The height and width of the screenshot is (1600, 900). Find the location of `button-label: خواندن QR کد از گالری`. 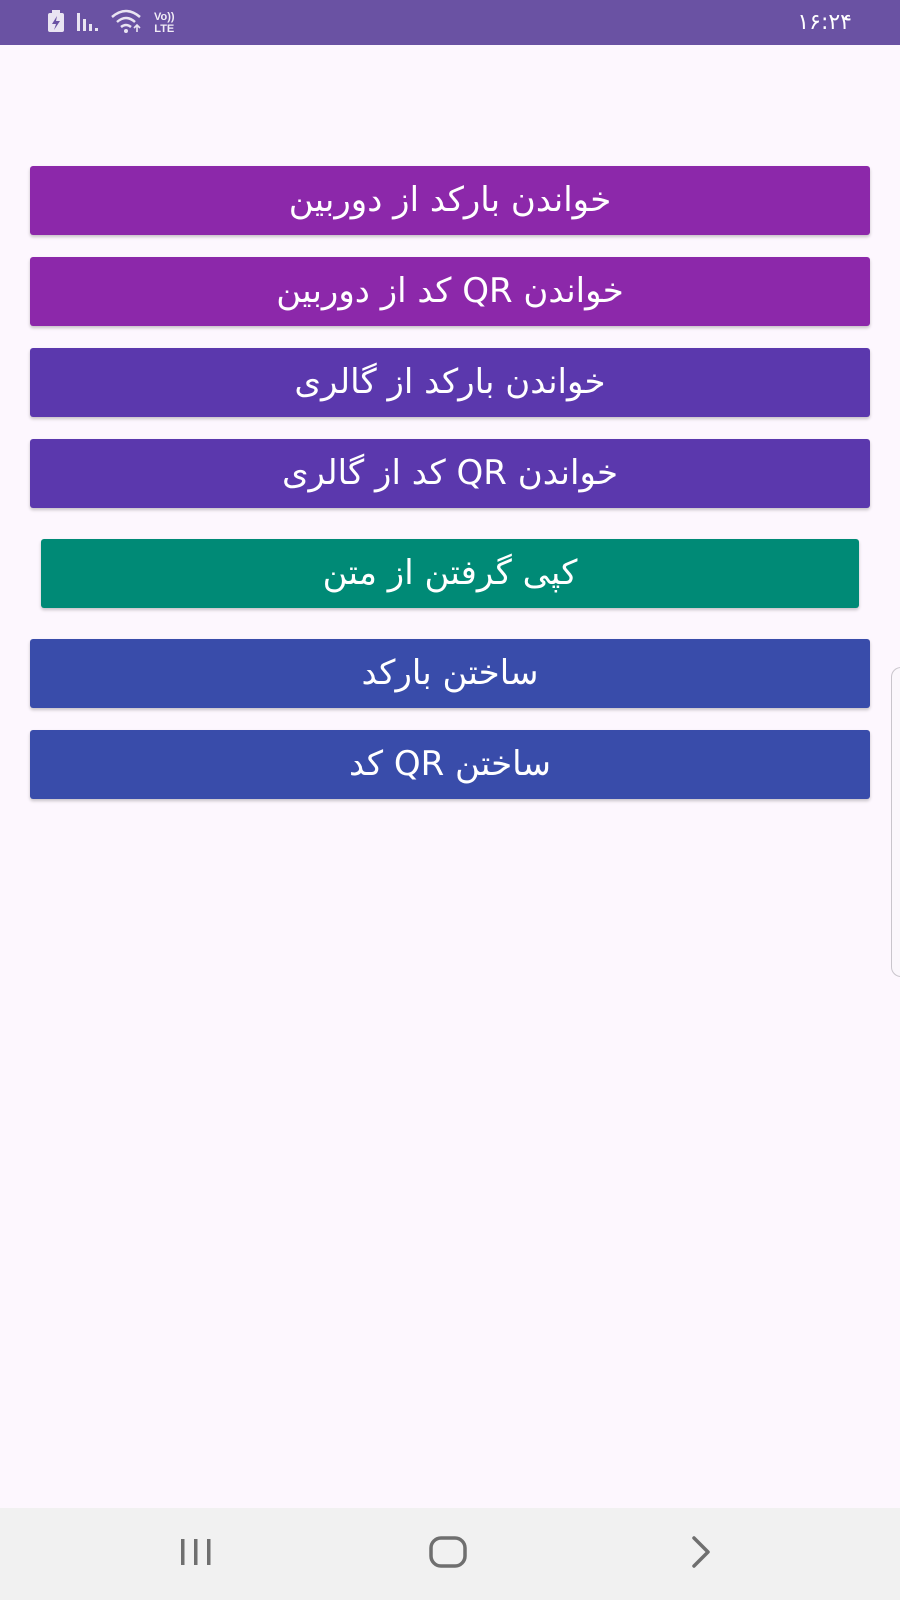

button-label: خواندن QR کد از گالری is located at coordinates (450, 473).